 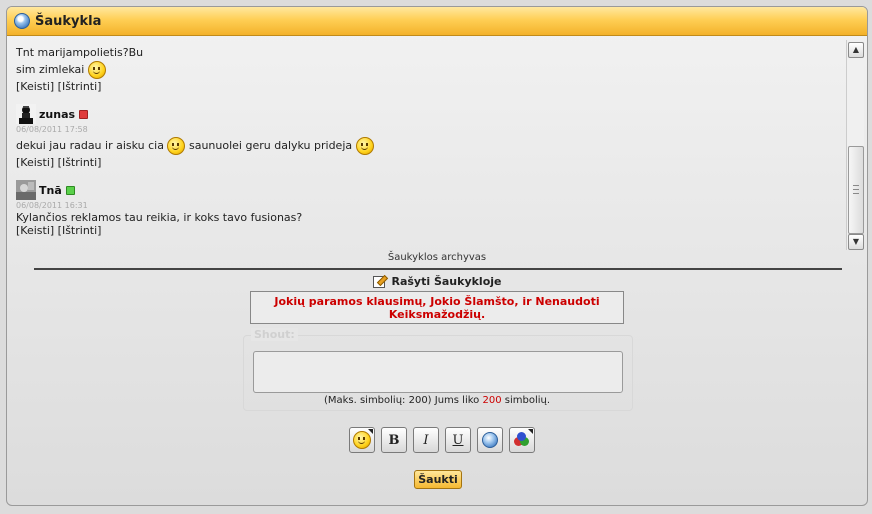 I want to click on pencil-icon, so click(x=379, y=281).